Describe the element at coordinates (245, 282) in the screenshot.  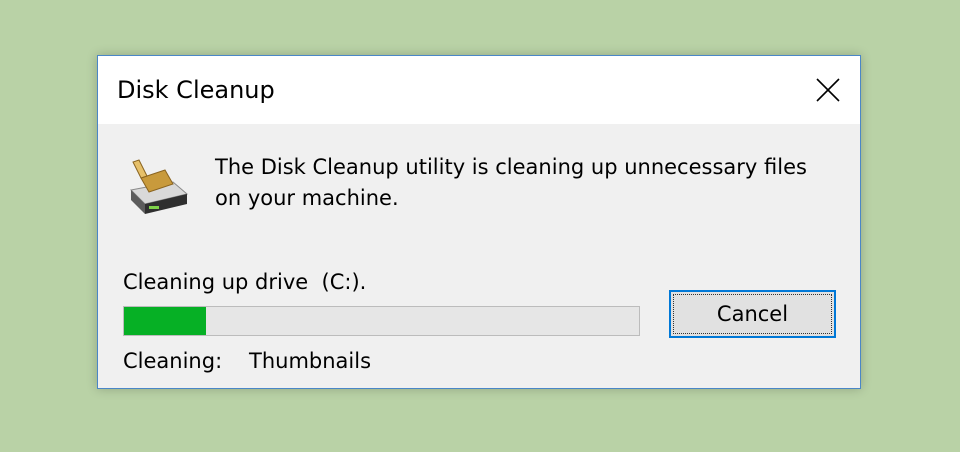
I see `progress-label: Cleaning up drive (C:).` at that location.